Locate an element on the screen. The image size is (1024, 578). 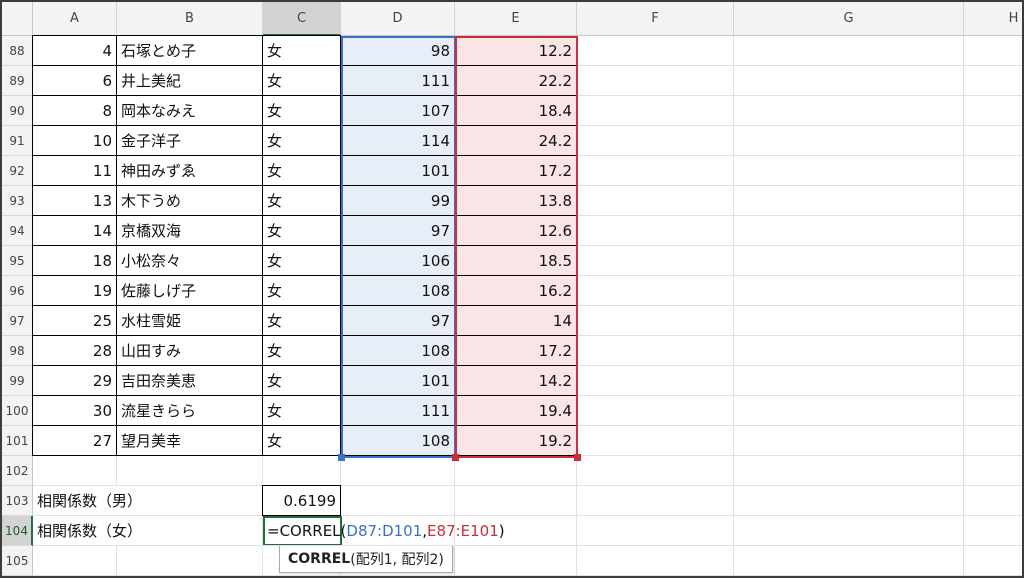
cell-id: 25 is located at coordinates (74, 320).